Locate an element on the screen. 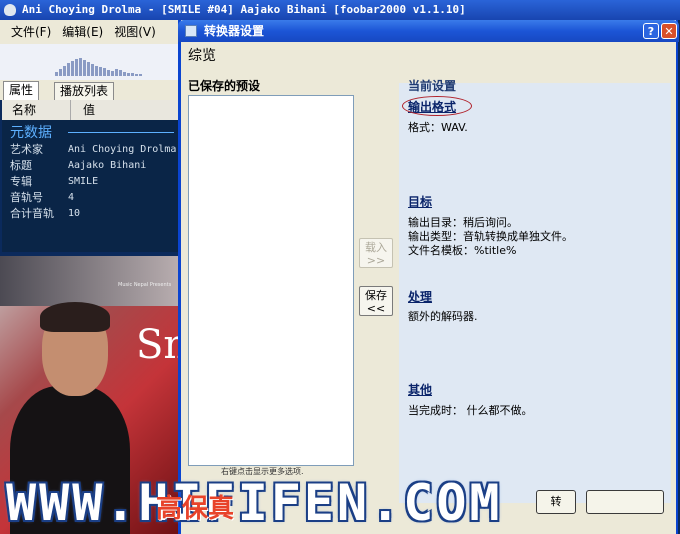  save-preset-button: 保存 << is located at coordinates (376, 301).